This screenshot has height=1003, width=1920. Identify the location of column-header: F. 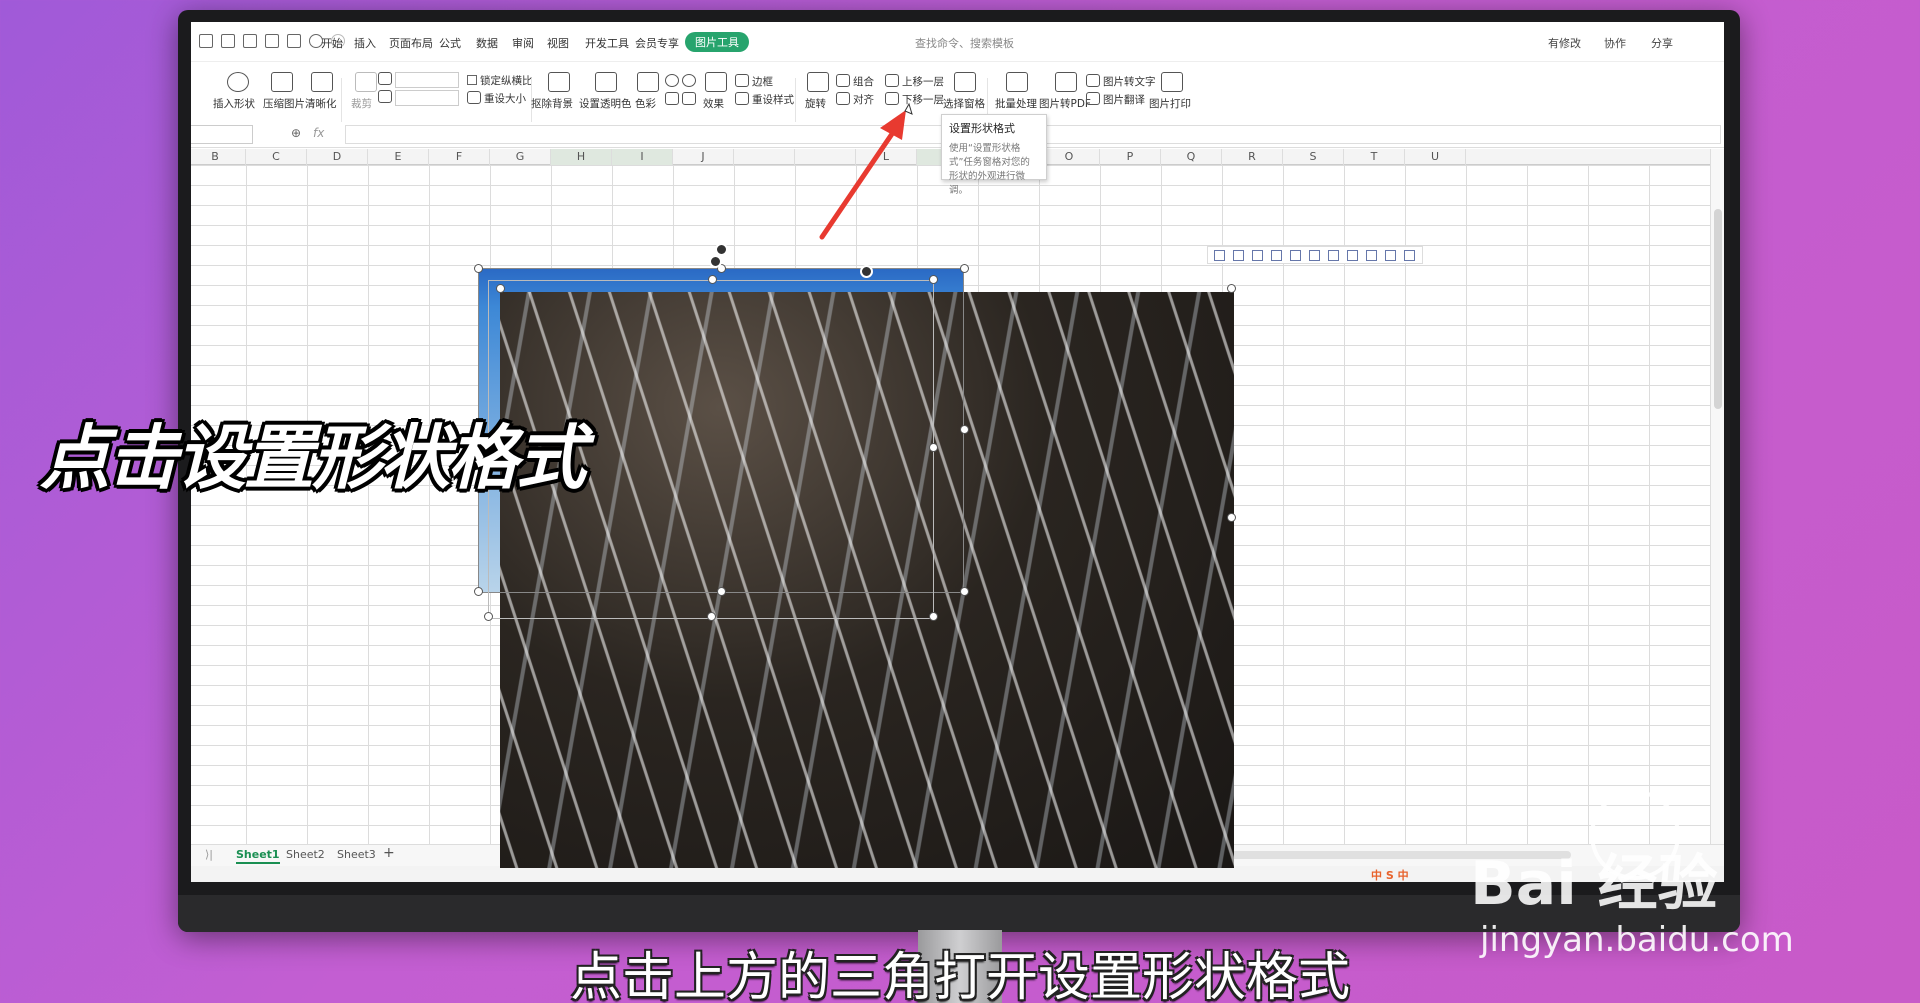
(459, 157).